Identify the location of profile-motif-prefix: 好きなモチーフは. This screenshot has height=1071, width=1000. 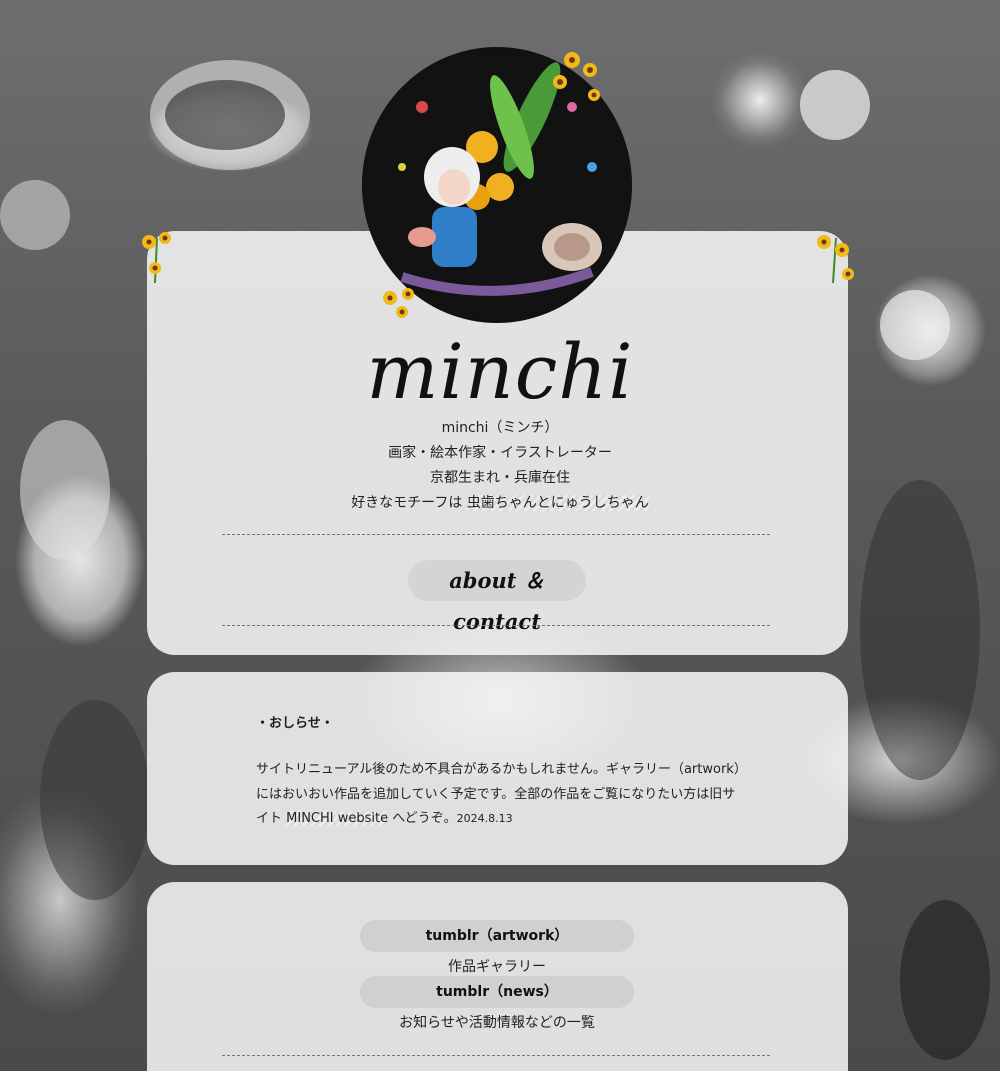
(409, 503).